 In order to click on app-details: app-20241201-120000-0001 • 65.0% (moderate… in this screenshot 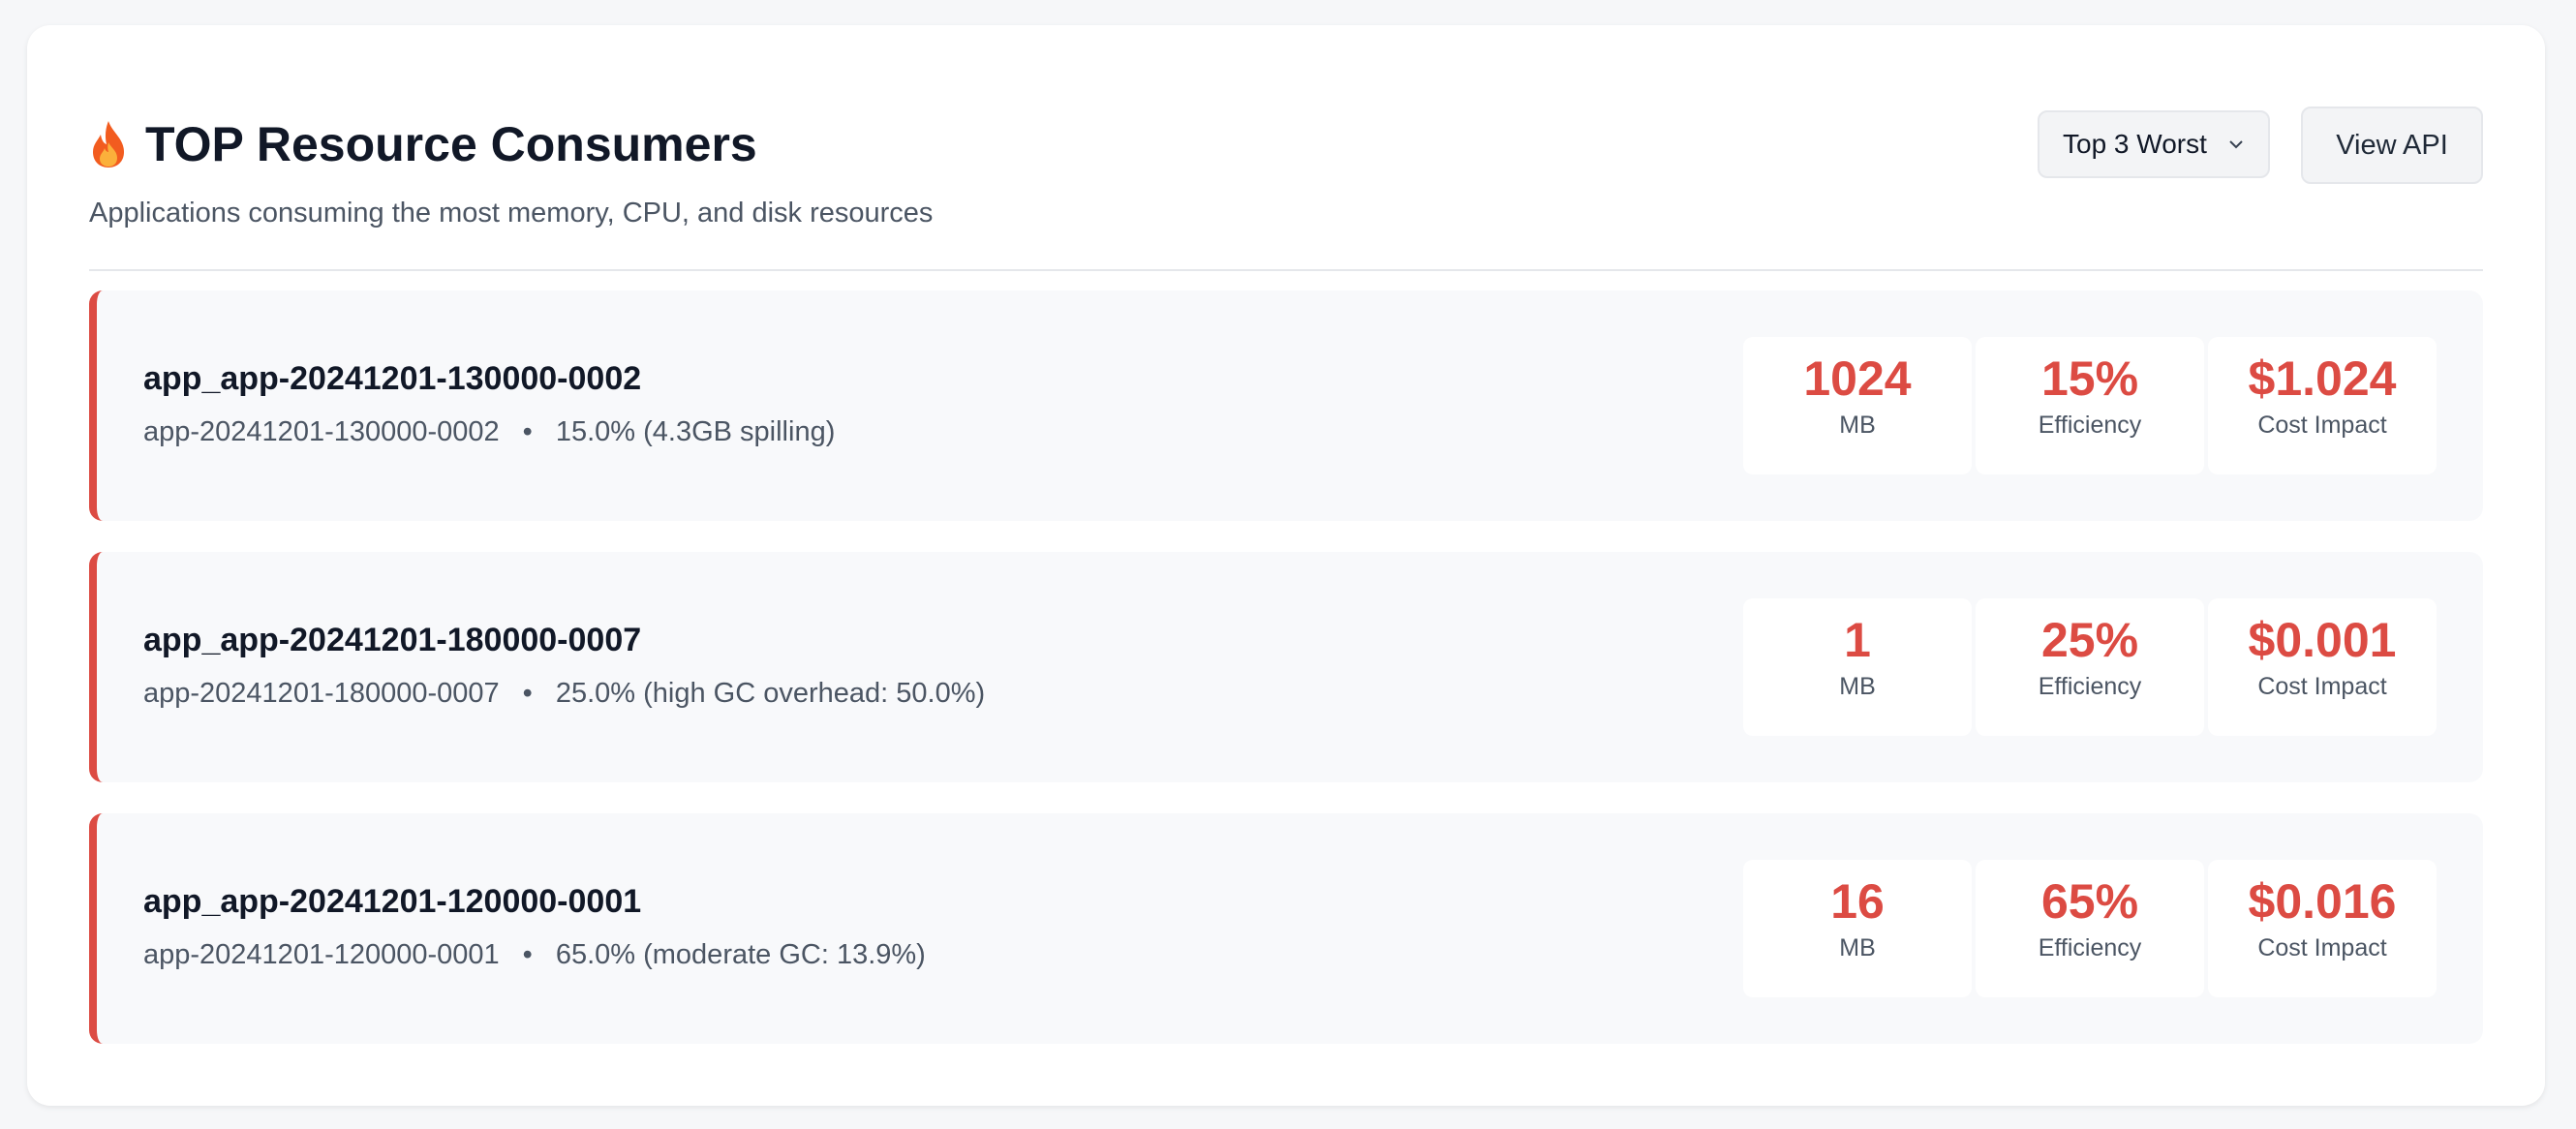, I will do `click(534, 955)`.